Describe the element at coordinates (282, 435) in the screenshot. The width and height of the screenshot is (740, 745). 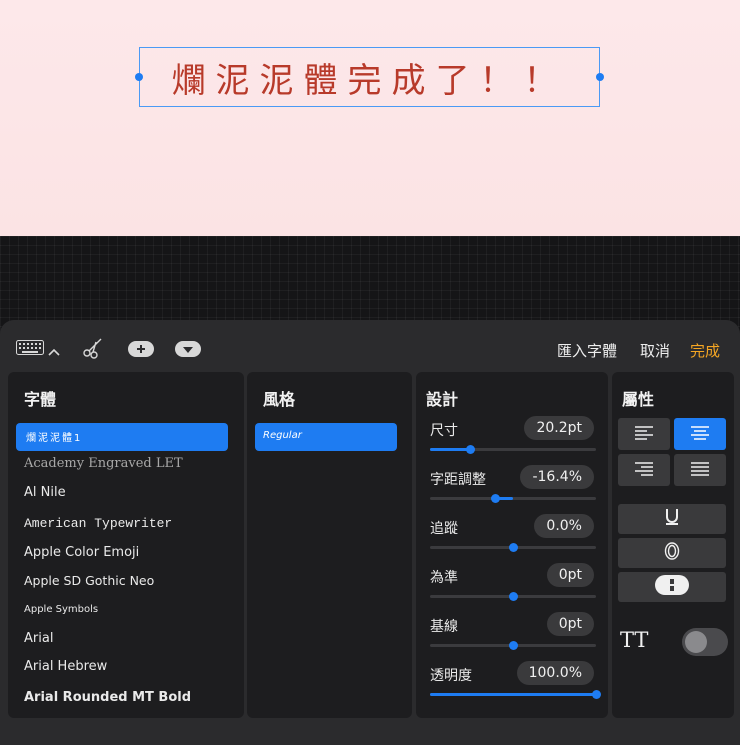
I see `style-item-regular: Regular` at that location.